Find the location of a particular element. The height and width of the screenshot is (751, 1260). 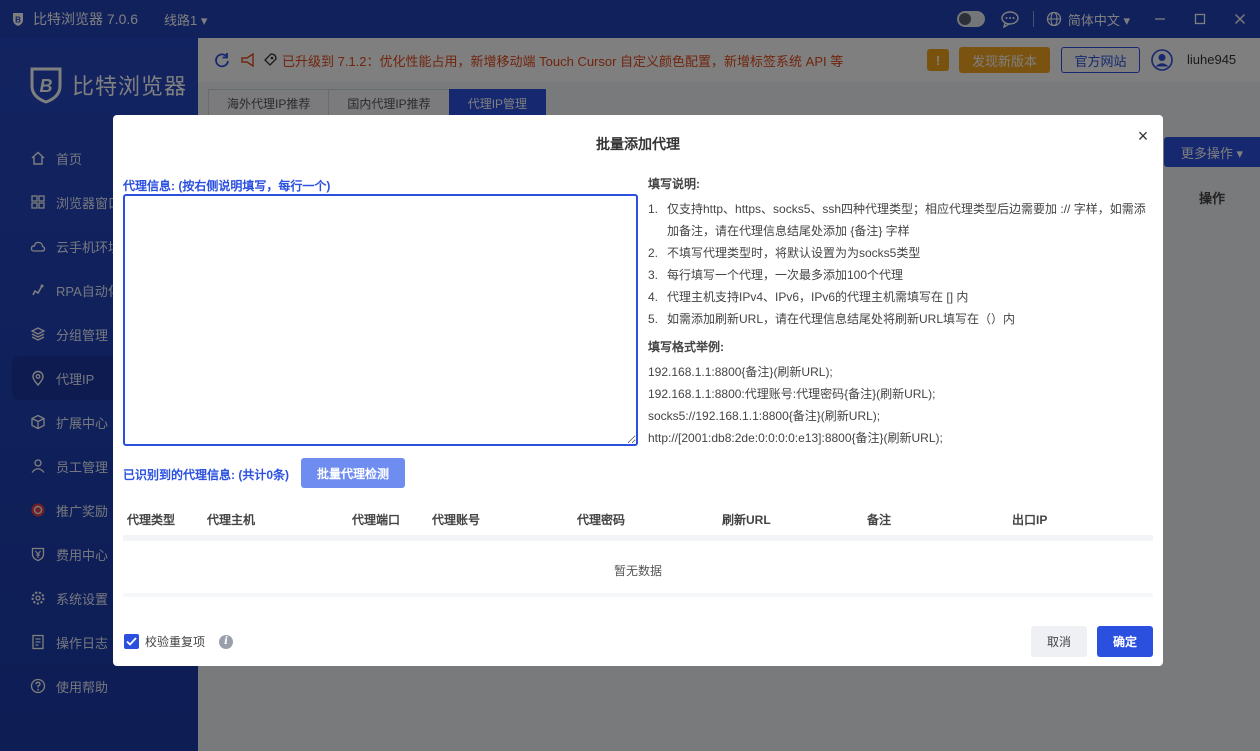

help-title: 填写说明: is located at coordinates (900, 183).